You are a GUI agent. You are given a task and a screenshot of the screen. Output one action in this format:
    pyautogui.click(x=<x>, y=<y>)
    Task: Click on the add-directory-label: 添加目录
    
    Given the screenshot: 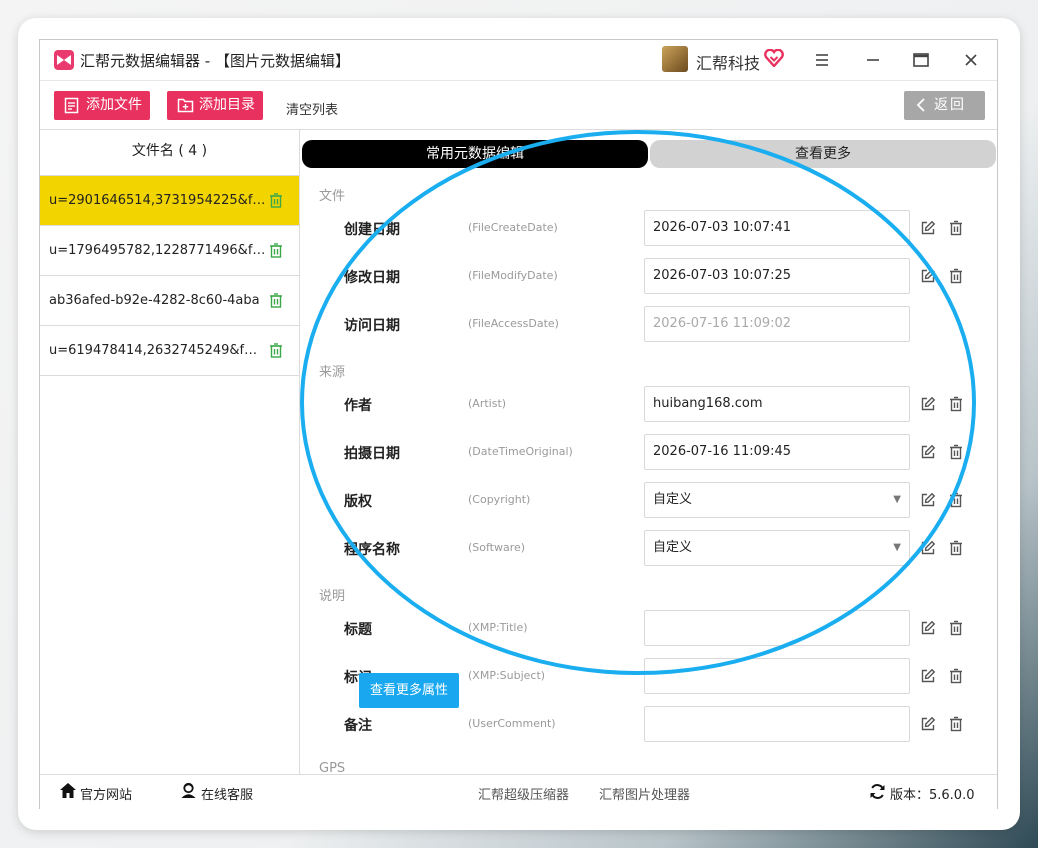 What is the action you would take?
    pyautogui.click(x=227, y=105)
    